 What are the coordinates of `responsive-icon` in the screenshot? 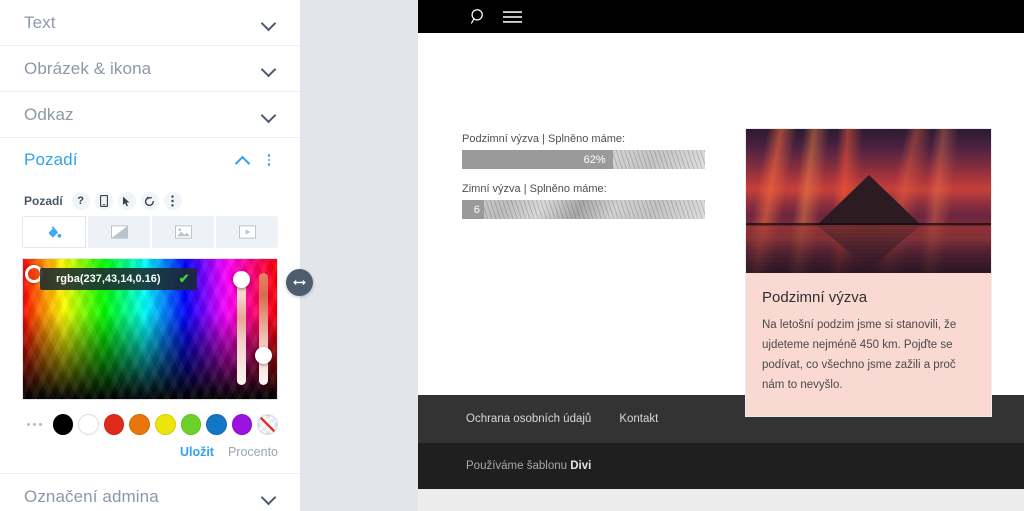 It's located at (103, 201).